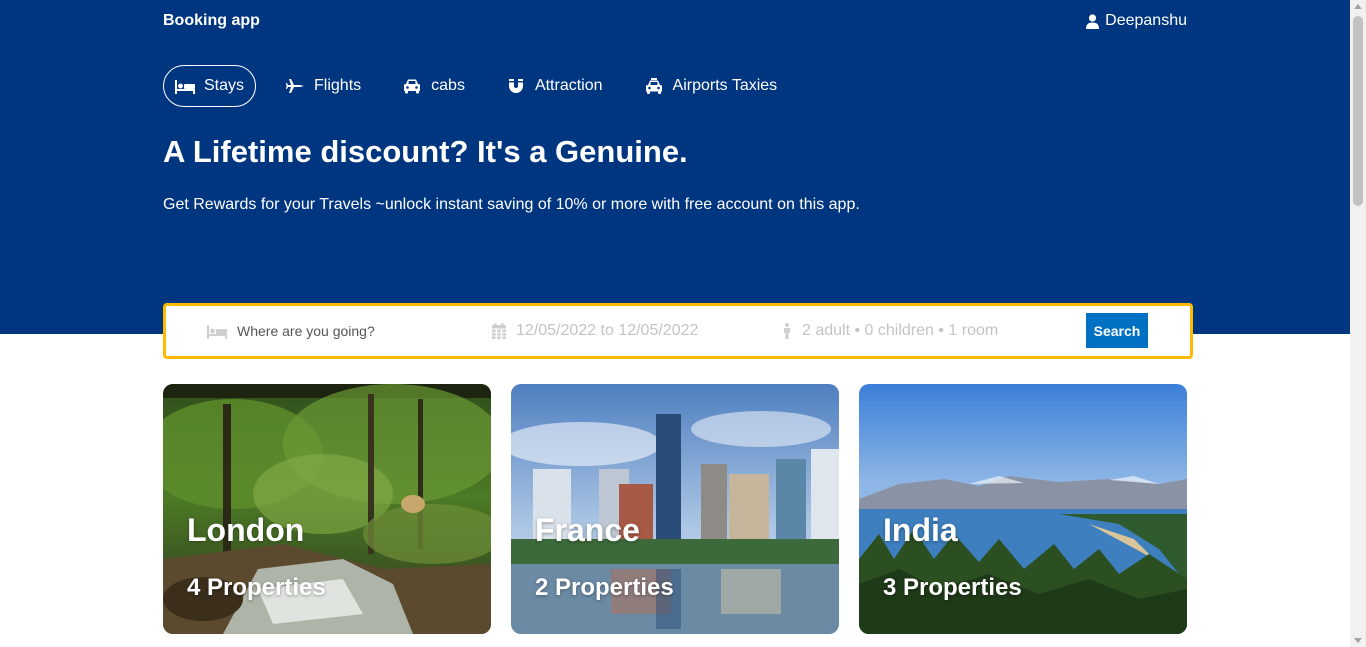  I want to click on destination-city: India, so click(920, 530).